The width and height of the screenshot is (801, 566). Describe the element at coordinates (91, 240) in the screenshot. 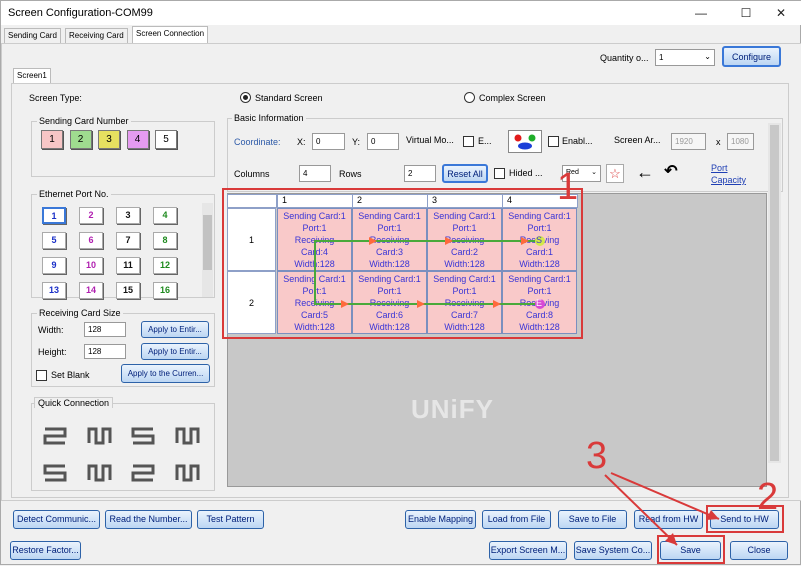

I see `ethernet-port-6-button: 6` at that location.